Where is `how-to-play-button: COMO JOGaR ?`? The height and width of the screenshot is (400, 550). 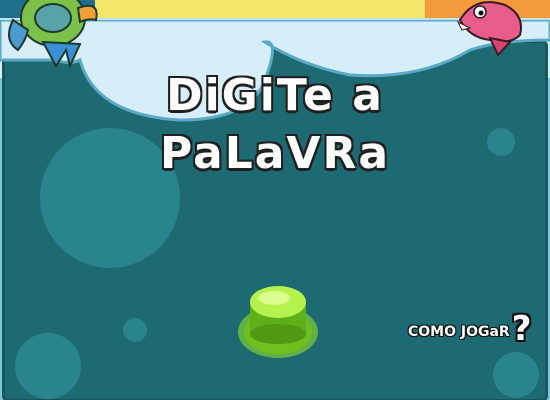 how-to-play-button: COMO JOGaR ? is located at coordinates (478, 330).